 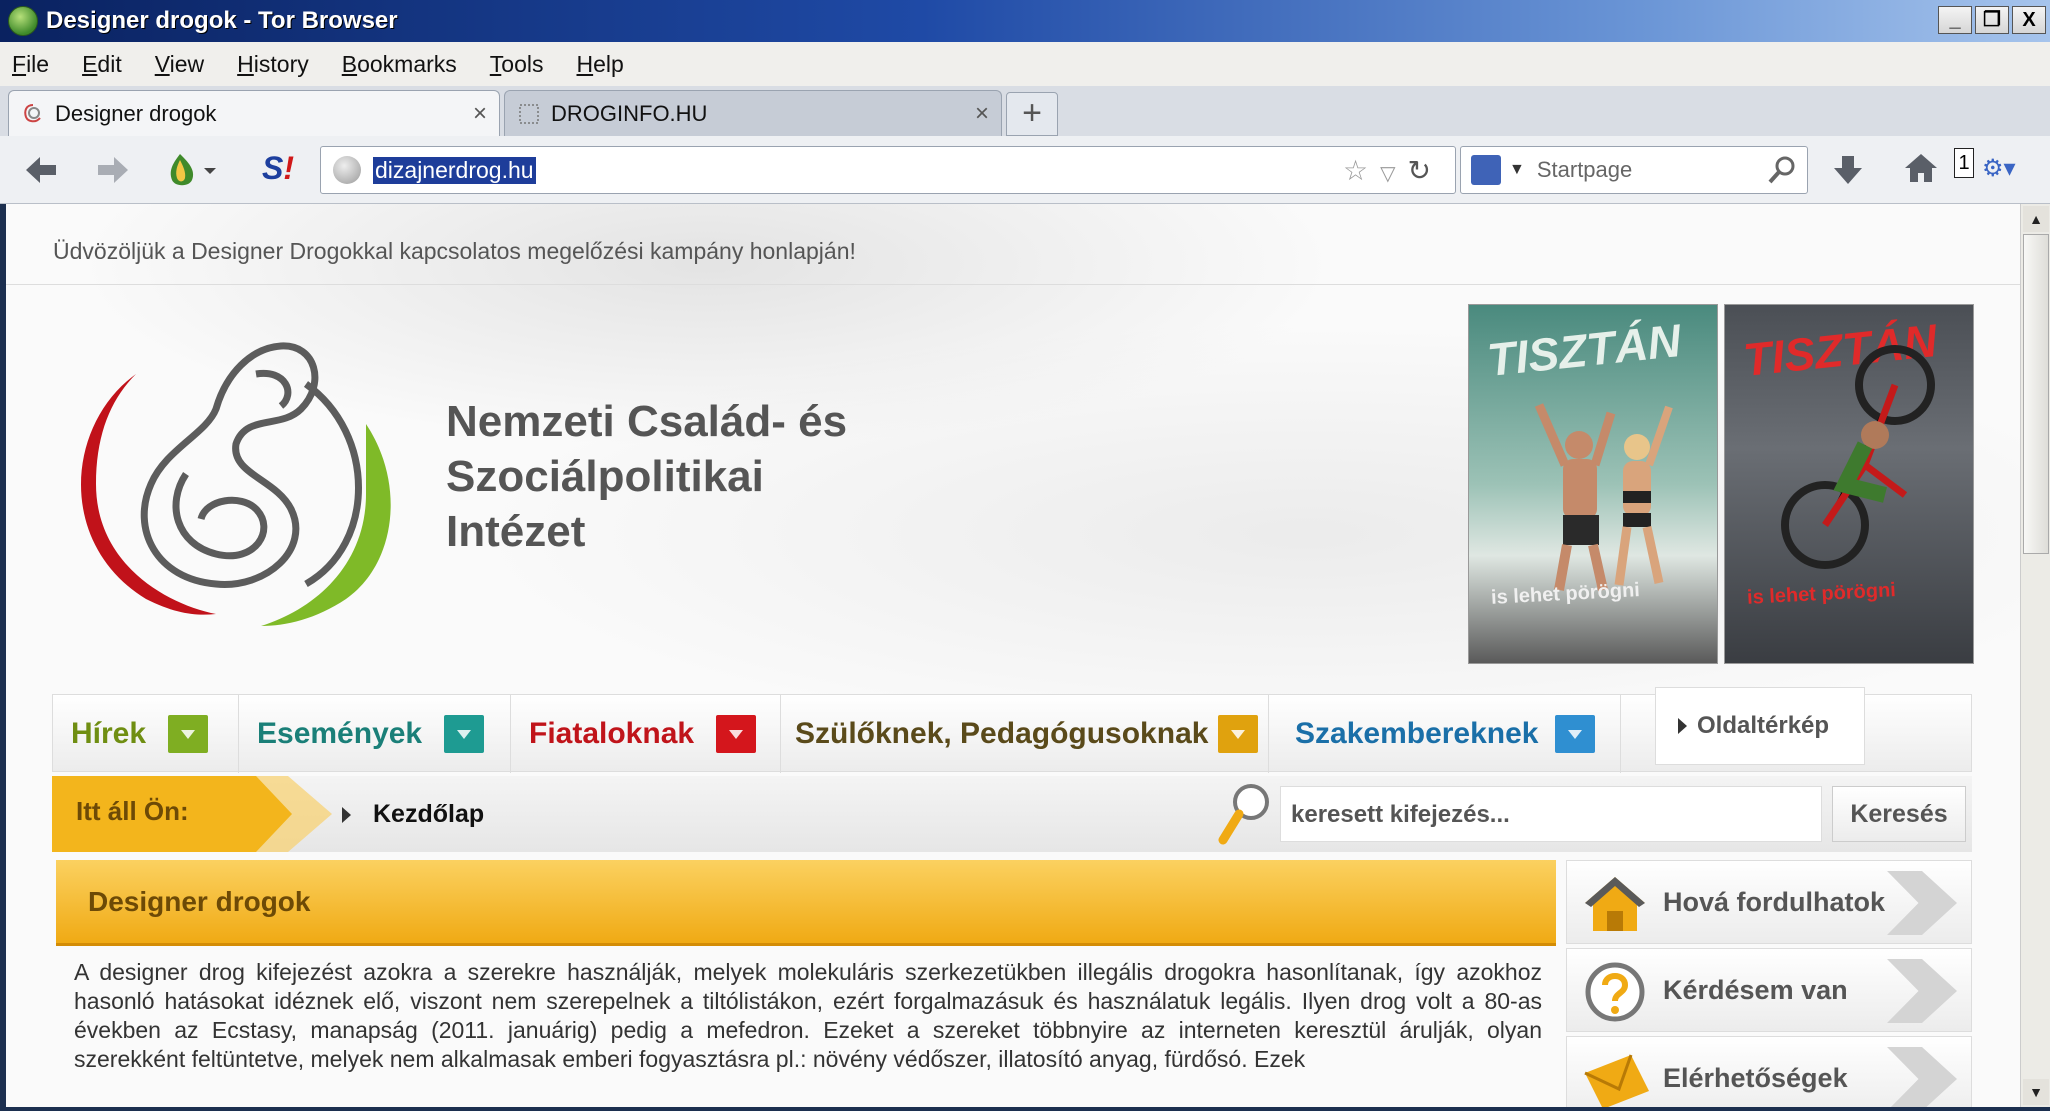 I want to click on nav-hirek: Hírek, so click(x=146, y=734).